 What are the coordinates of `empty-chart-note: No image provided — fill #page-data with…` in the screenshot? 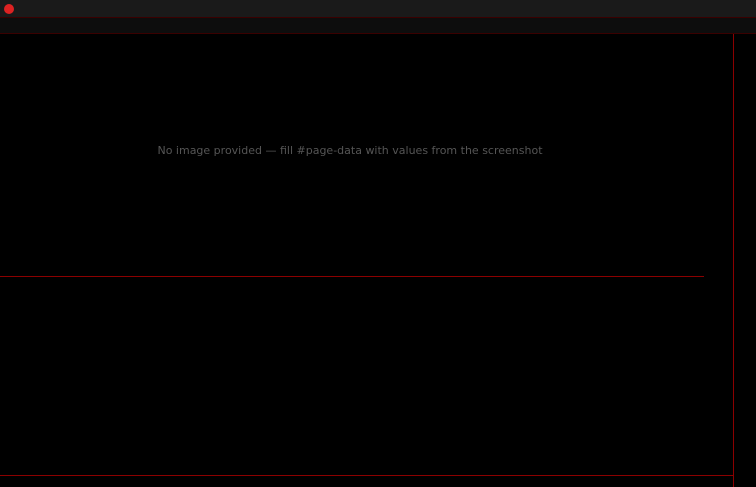 It's located at (350, 150).